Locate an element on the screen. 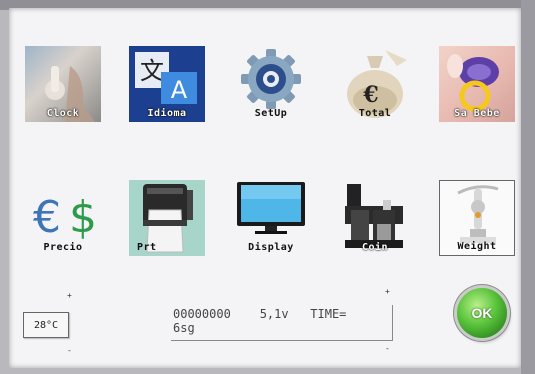 Image resolution: width=535 pixels, height=374 pixels. ok-label: OK is located at coordinates (482, 313).